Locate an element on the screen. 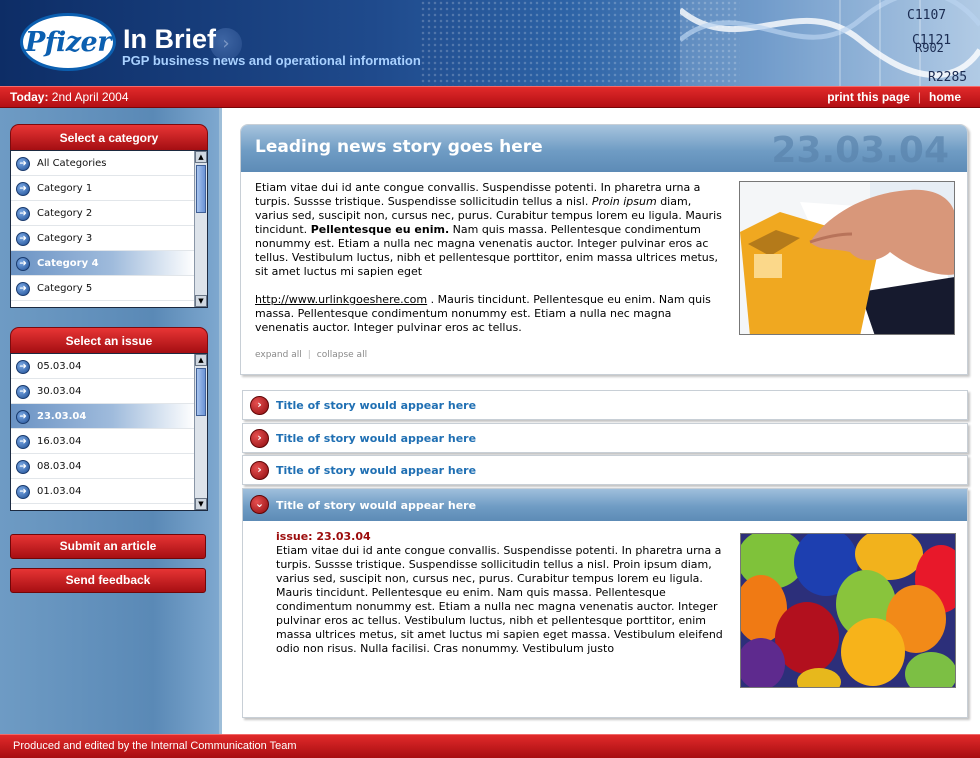  balloons-illustration is located at coordinates (848, 610).